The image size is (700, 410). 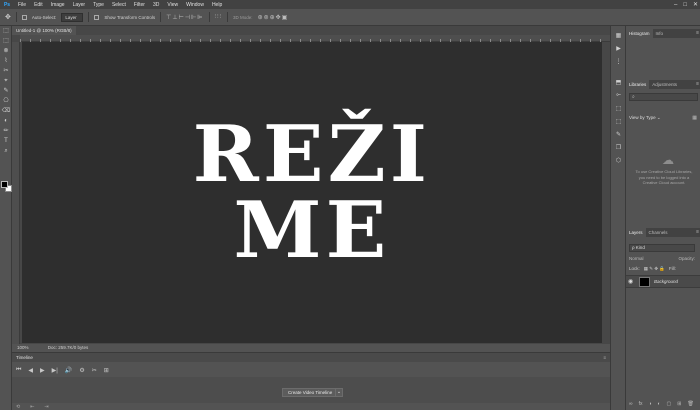 What do you see at coordinates (618, 160) in the screenshot?
I see `3d-icon: ⬡` at bounding box center [618, 160].